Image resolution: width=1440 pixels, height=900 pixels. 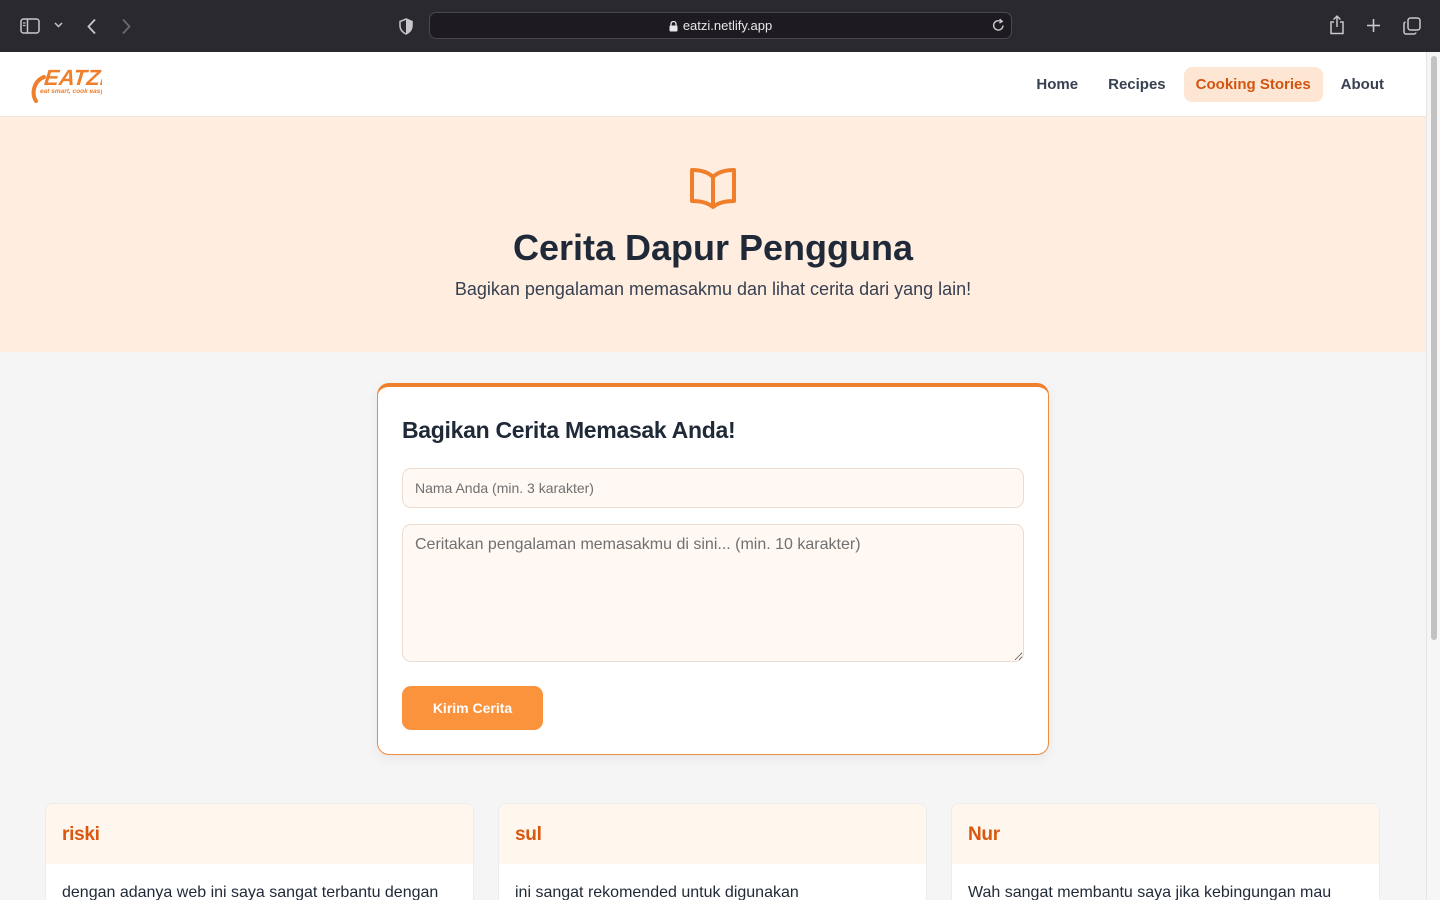 What do you see at coordinates (569, 430) in the screenshot?
I see `form-title: Bagikan Cerita Memasak Anda!` at bounding box center [569, 430].